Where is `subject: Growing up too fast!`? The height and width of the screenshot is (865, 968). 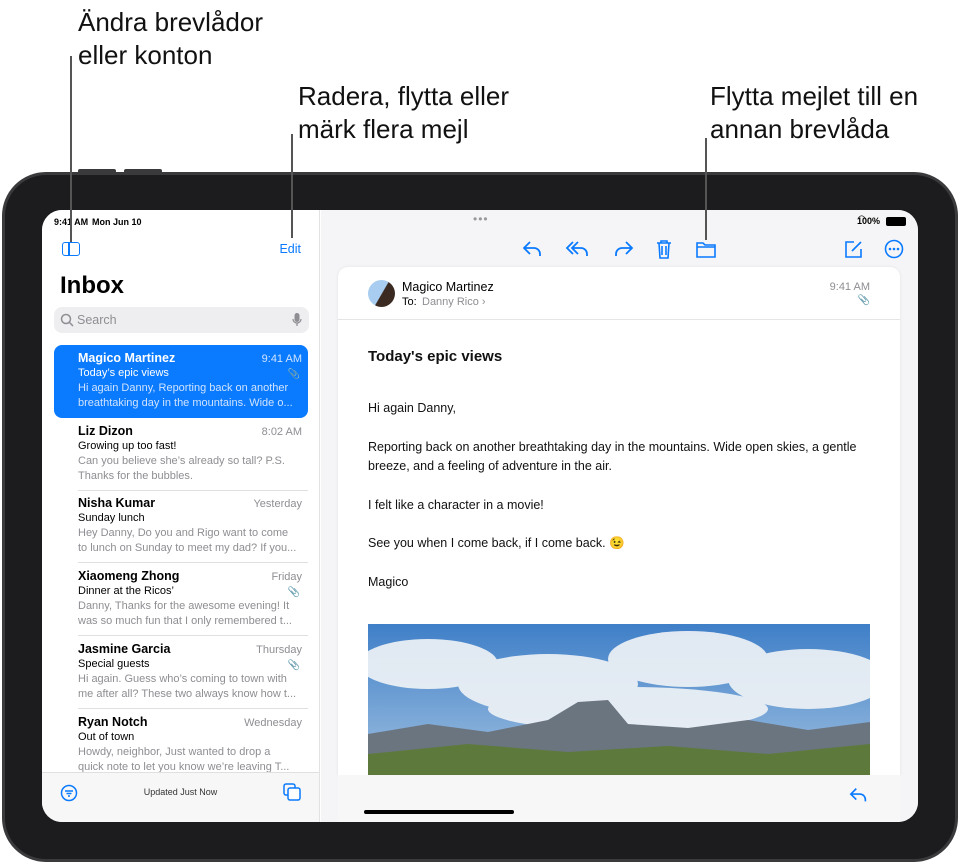 subject: Growing up too fast! is located at coordinates (127, 445).